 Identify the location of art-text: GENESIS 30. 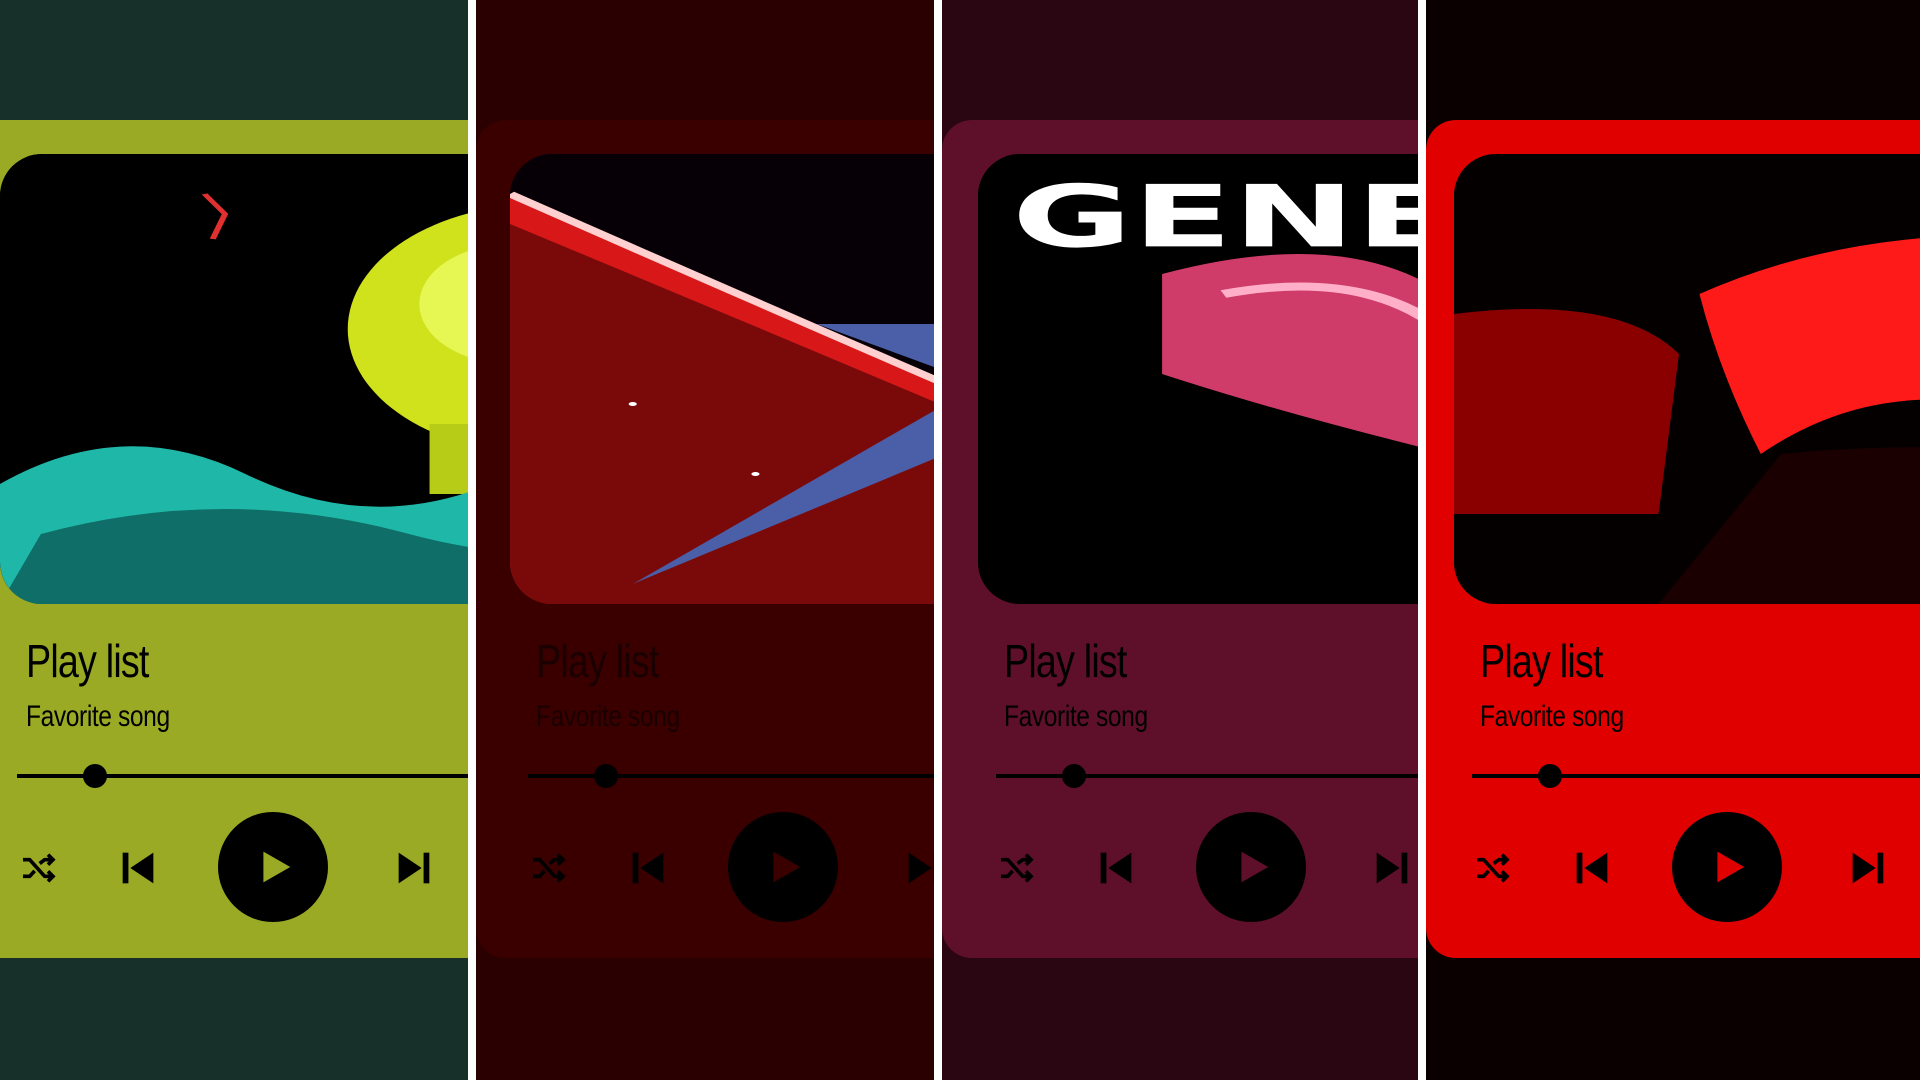
(1215, 217).